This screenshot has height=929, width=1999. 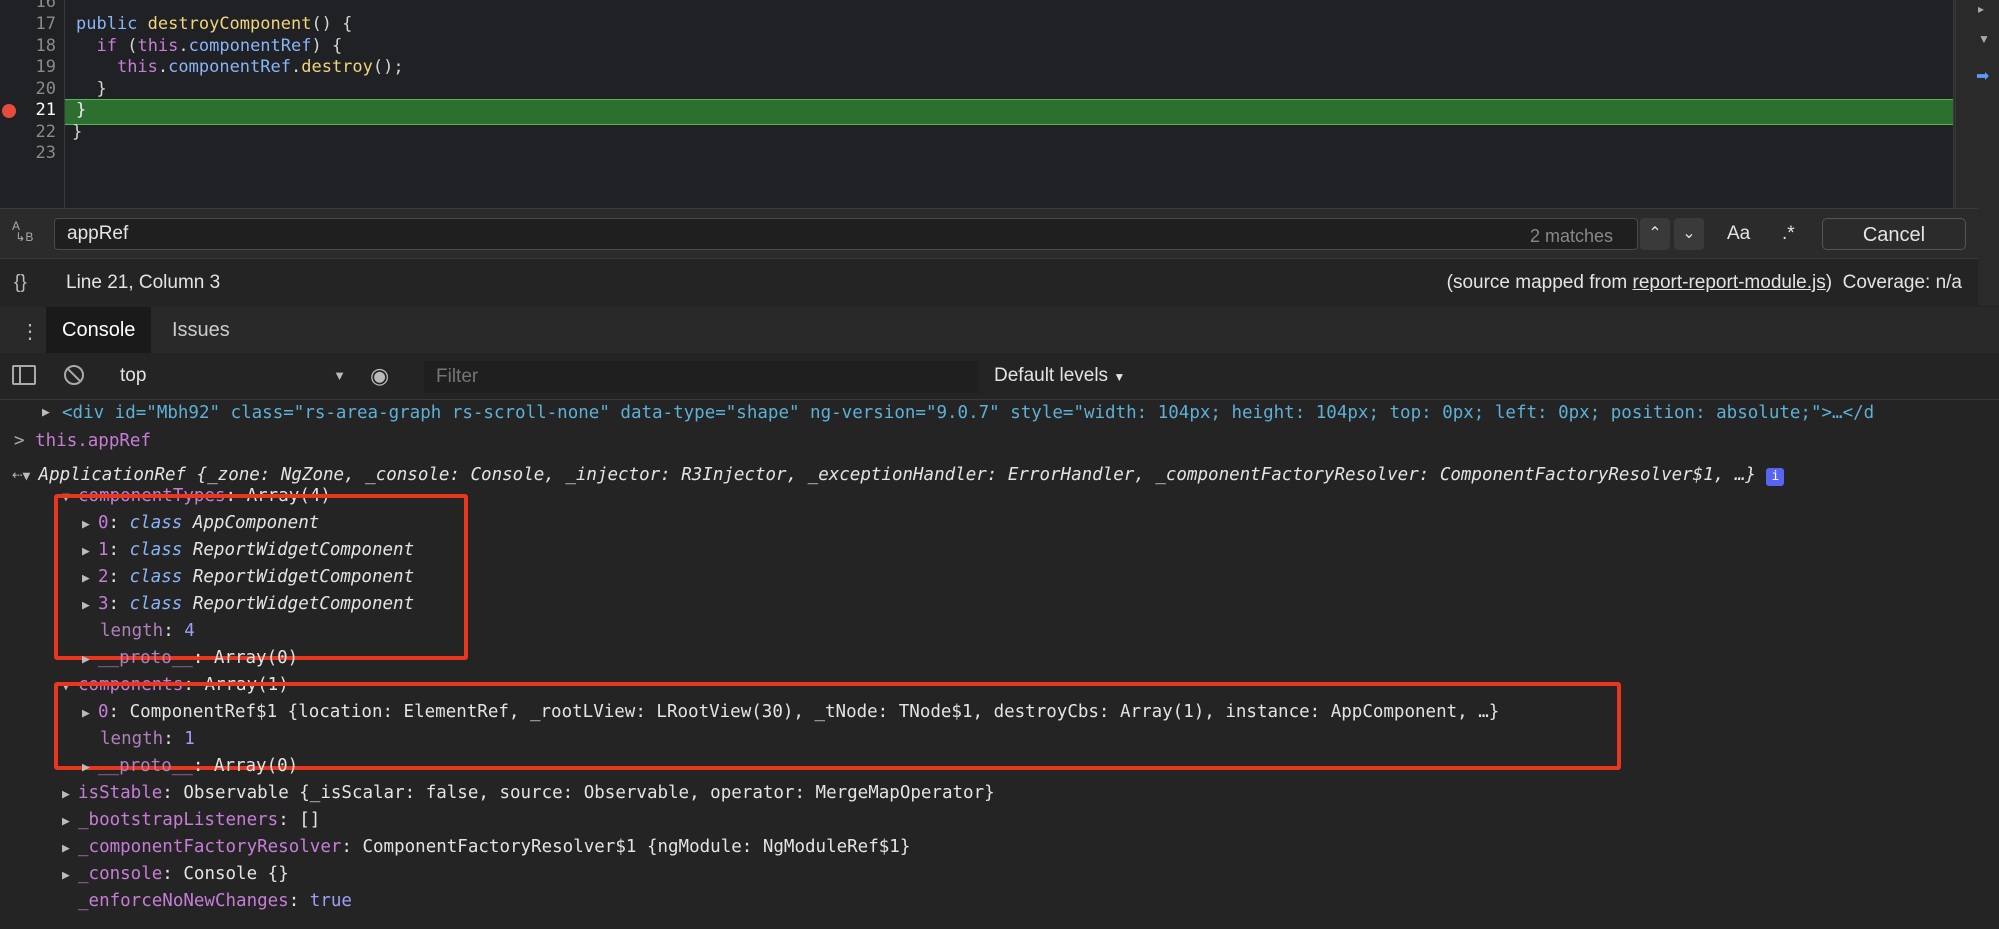 I want to click on cursor-position: Line 21, Column 3, so click(x=143, y=282).